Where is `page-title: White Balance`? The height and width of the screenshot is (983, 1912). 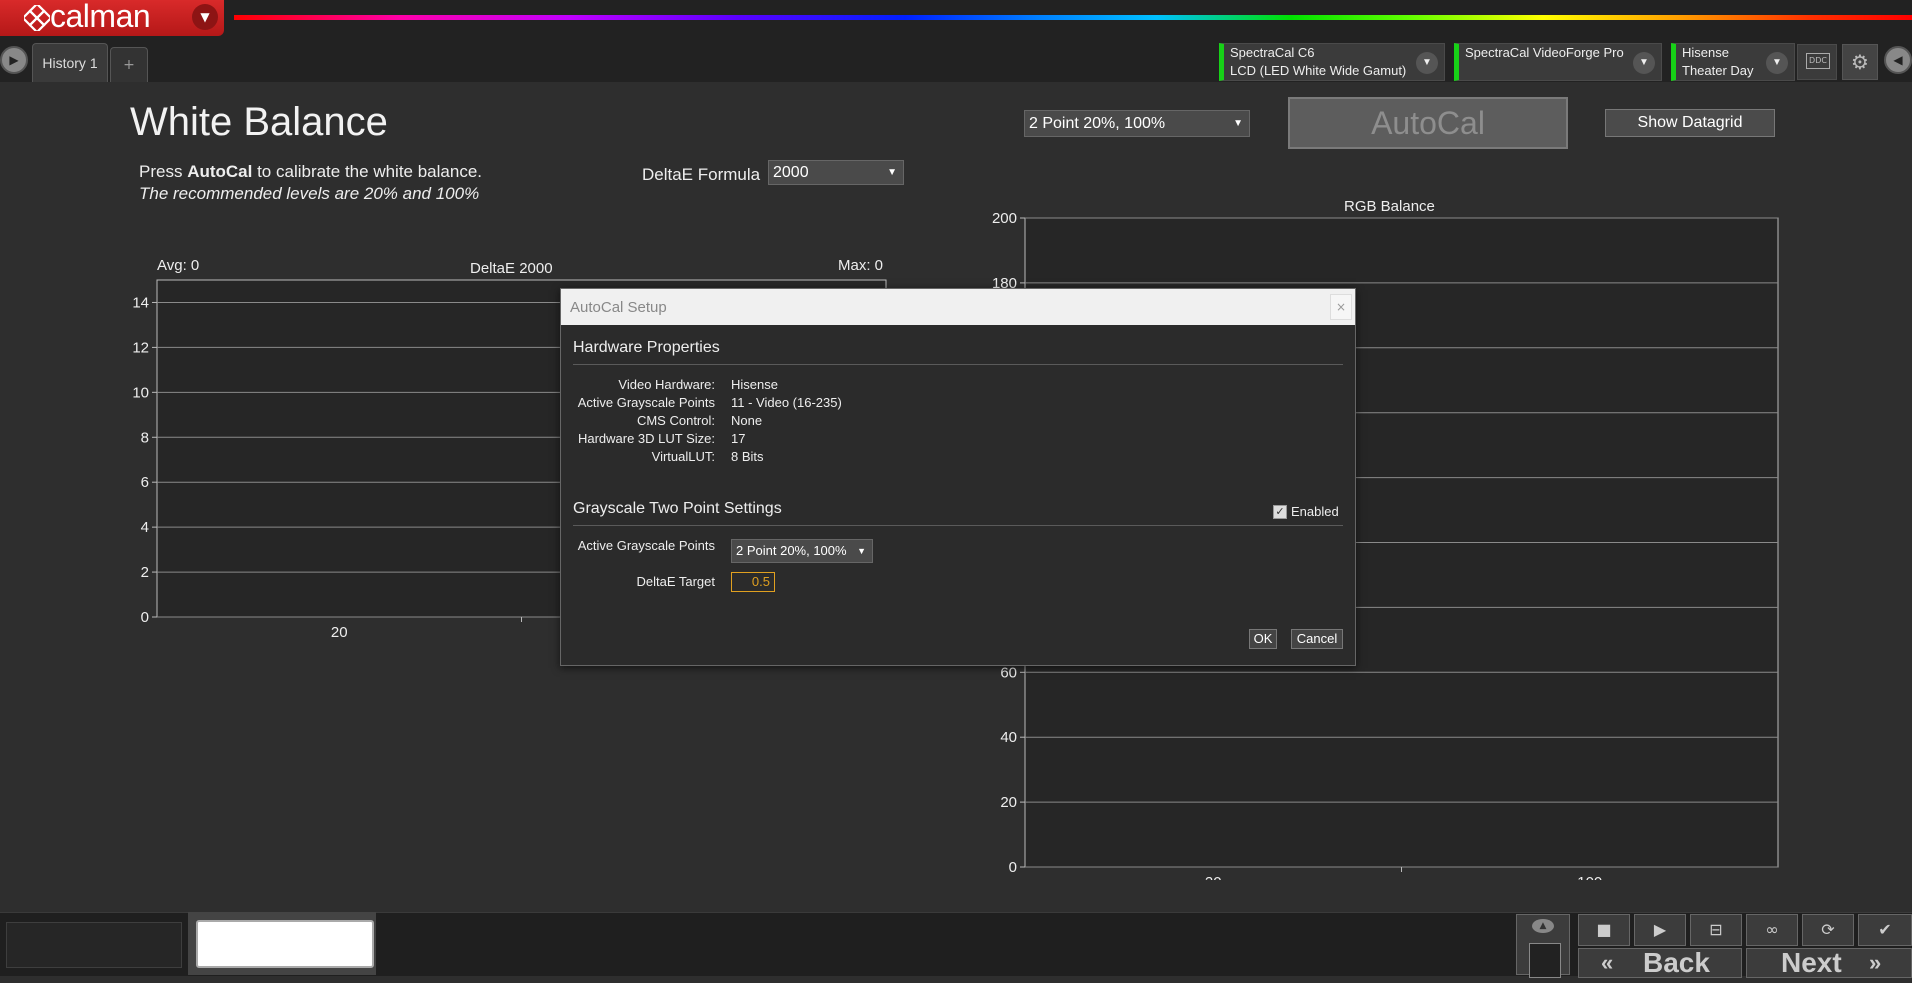 page-title: White Balance is located at coordinates (259, 122).